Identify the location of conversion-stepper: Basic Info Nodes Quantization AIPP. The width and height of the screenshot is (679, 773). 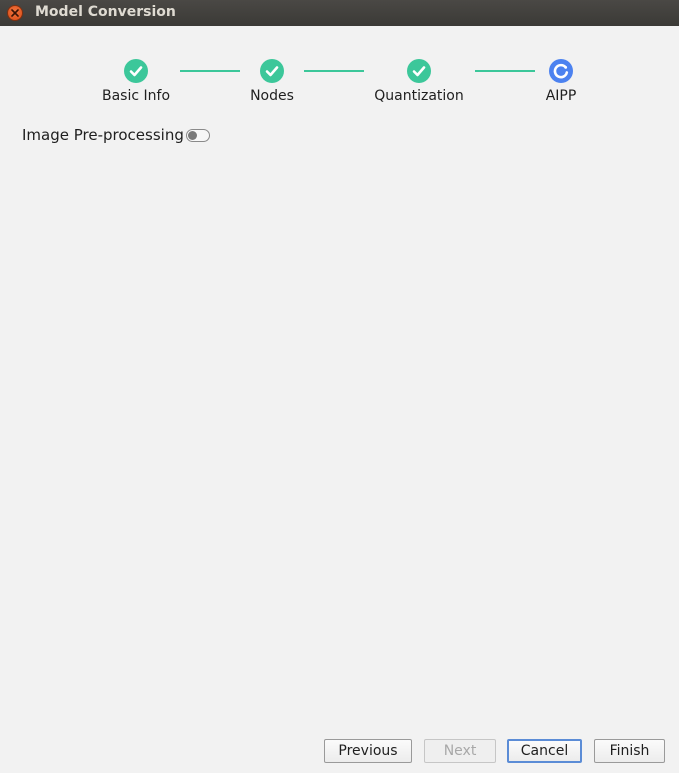
(339, 55).